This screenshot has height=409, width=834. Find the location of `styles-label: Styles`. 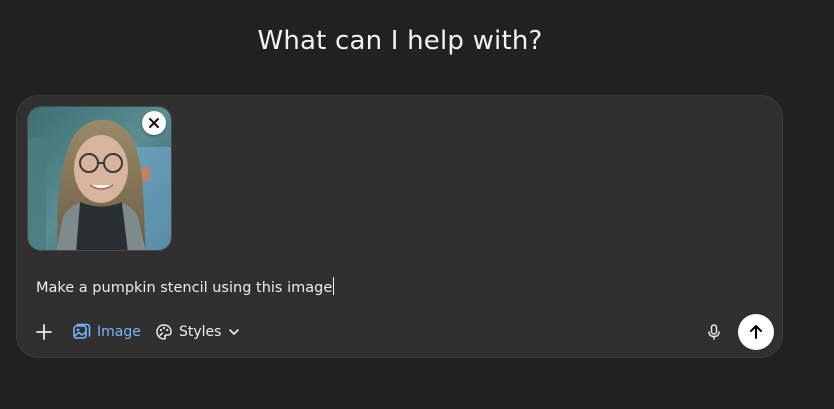

styles-label: Styles is located at coordinates (200, 332).